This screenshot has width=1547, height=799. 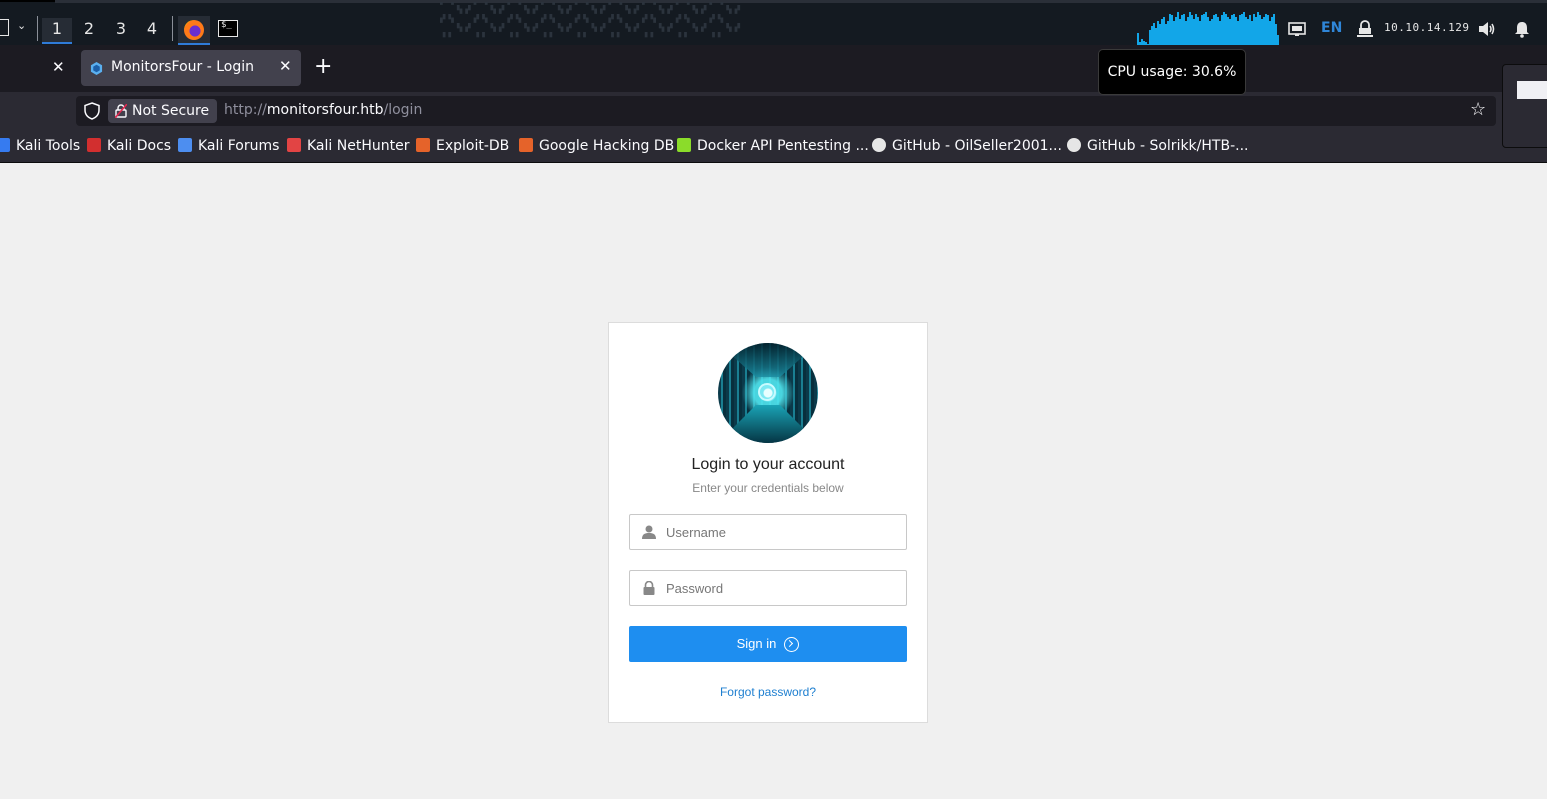 I want to click on kali-tools-icon, so click(x=5, y=145).